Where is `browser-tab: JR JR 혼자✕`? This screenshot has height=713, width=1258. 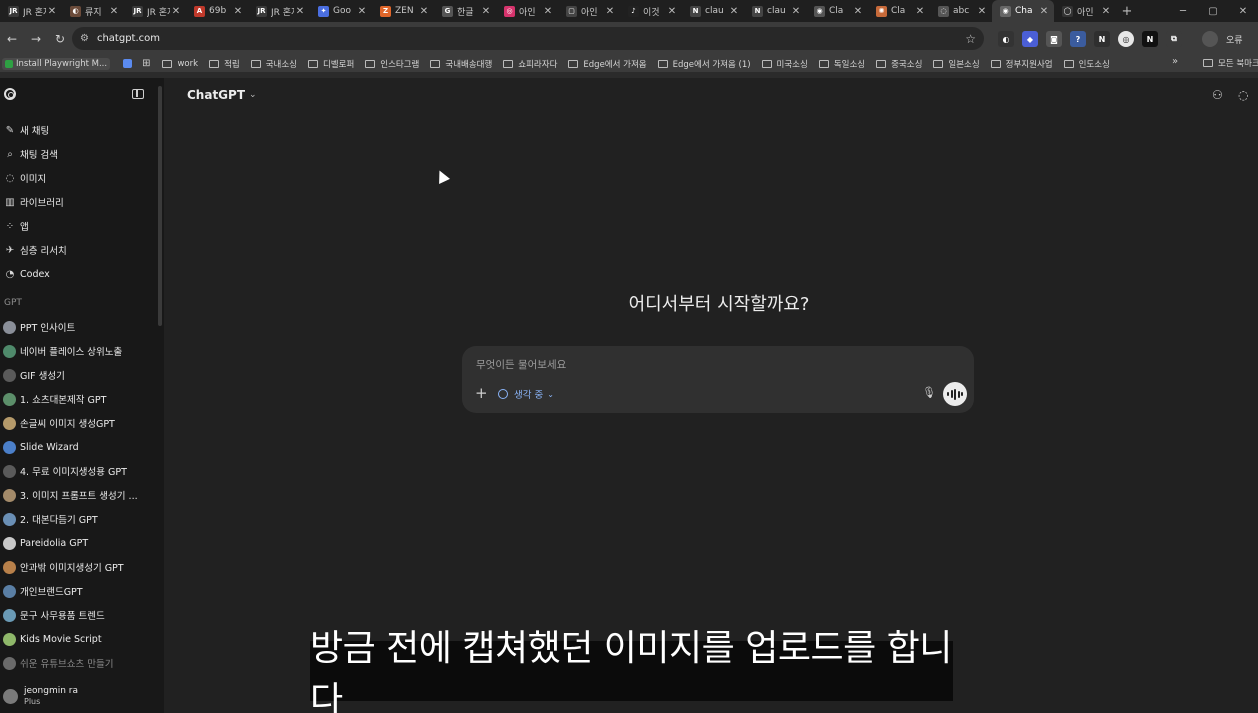
browser-tab: JR JR 혼자✕ is located at coordinates (31, 11).